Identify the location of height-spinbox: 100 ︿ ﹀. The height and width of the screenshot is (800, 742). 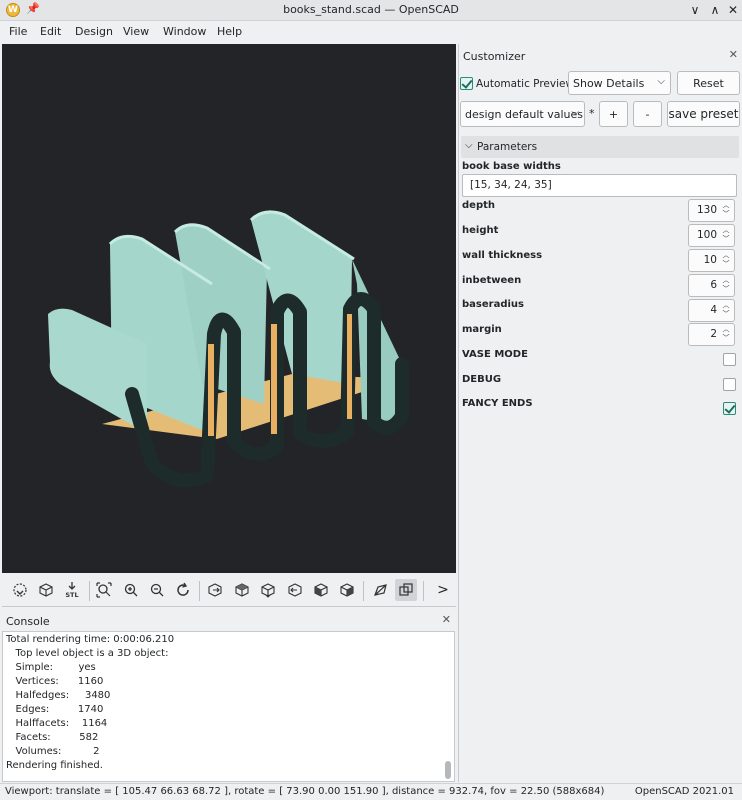
(711, 235).